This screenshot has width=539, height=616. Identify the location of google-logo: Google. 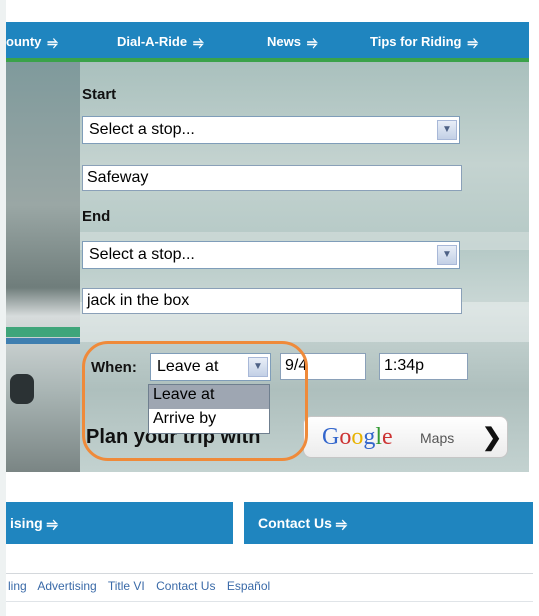
(357, 437).